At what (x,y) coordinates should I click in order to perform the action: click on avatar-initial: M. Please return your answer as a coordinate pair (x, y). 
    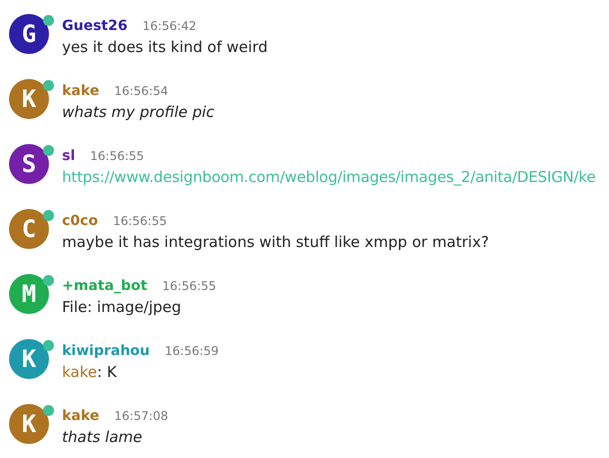
    Looking at the image, I should click on (29, 294).